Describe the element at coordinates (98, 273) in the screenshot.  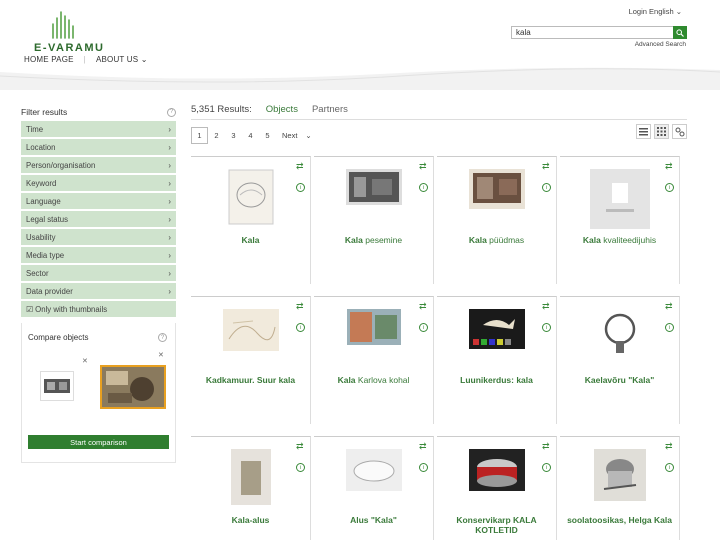
I see `filter-item: Sector ›` at that location.